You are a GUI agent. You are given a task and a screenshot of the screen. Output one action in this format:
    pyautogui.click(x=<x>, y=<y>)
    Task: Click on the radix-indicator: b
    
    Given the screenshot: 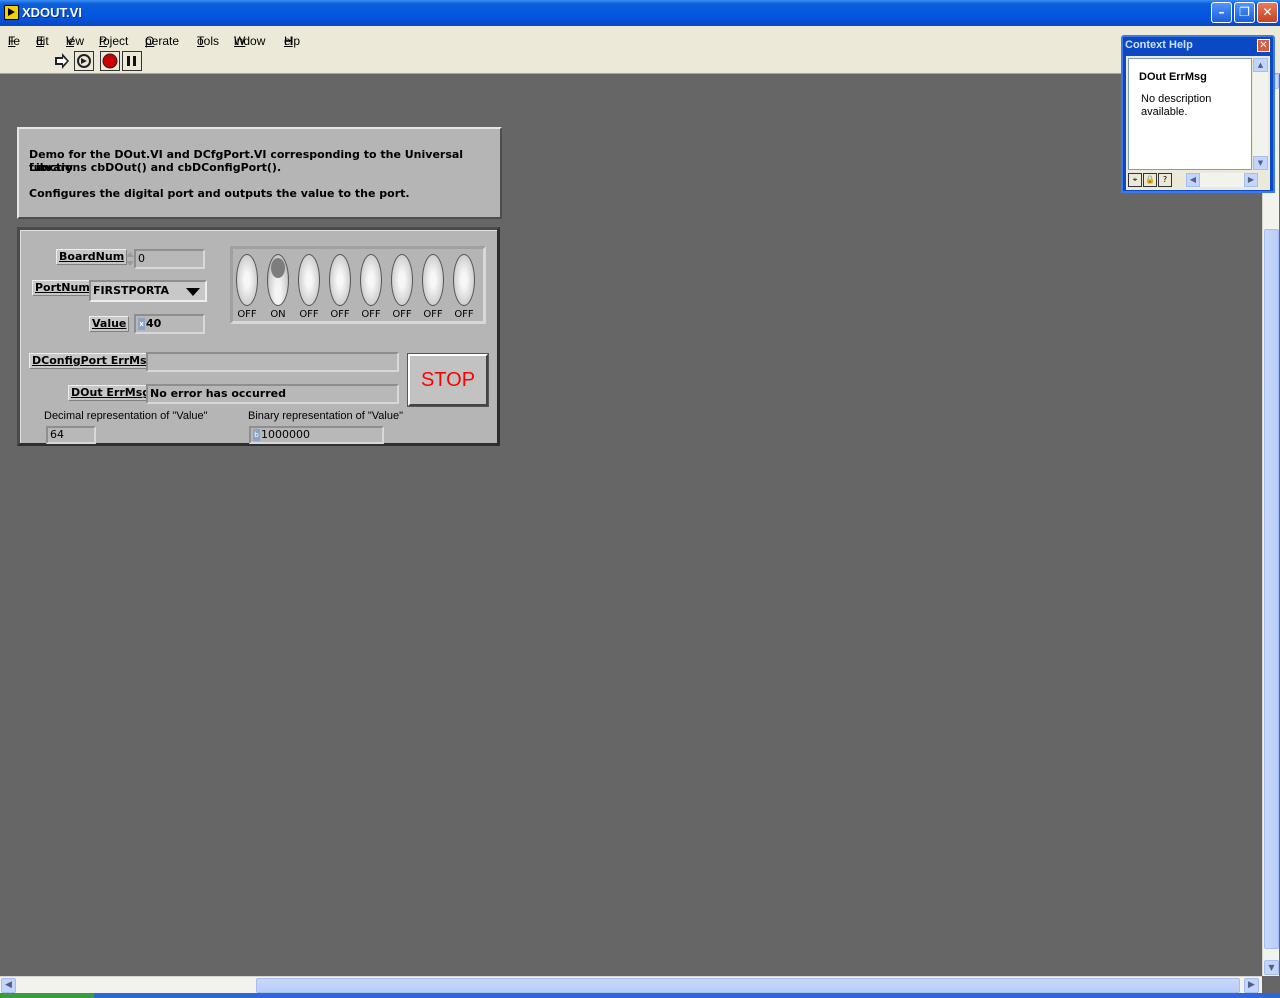 What is the action you would take?
    pyautogui.click(x=256, y=435)
    